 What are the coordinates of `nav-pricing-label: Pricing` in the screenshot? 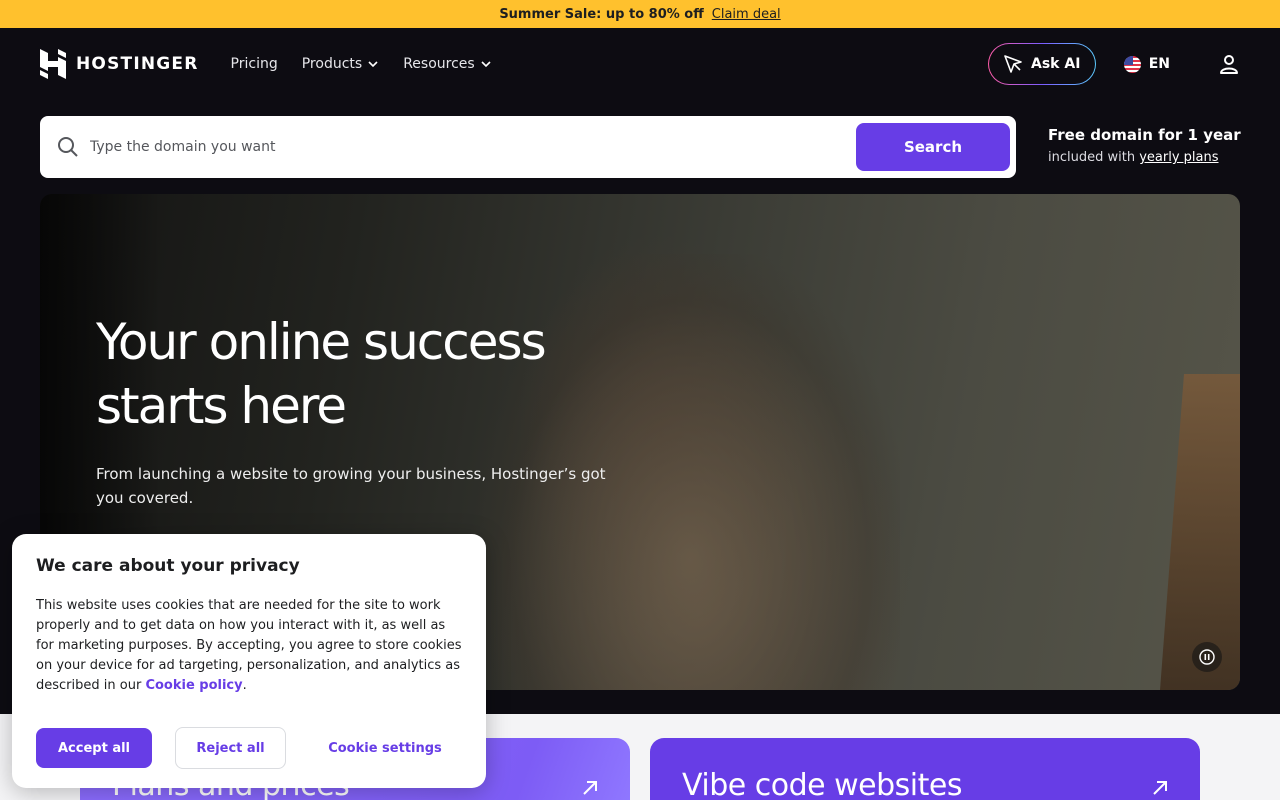 It's located at (254, 64).